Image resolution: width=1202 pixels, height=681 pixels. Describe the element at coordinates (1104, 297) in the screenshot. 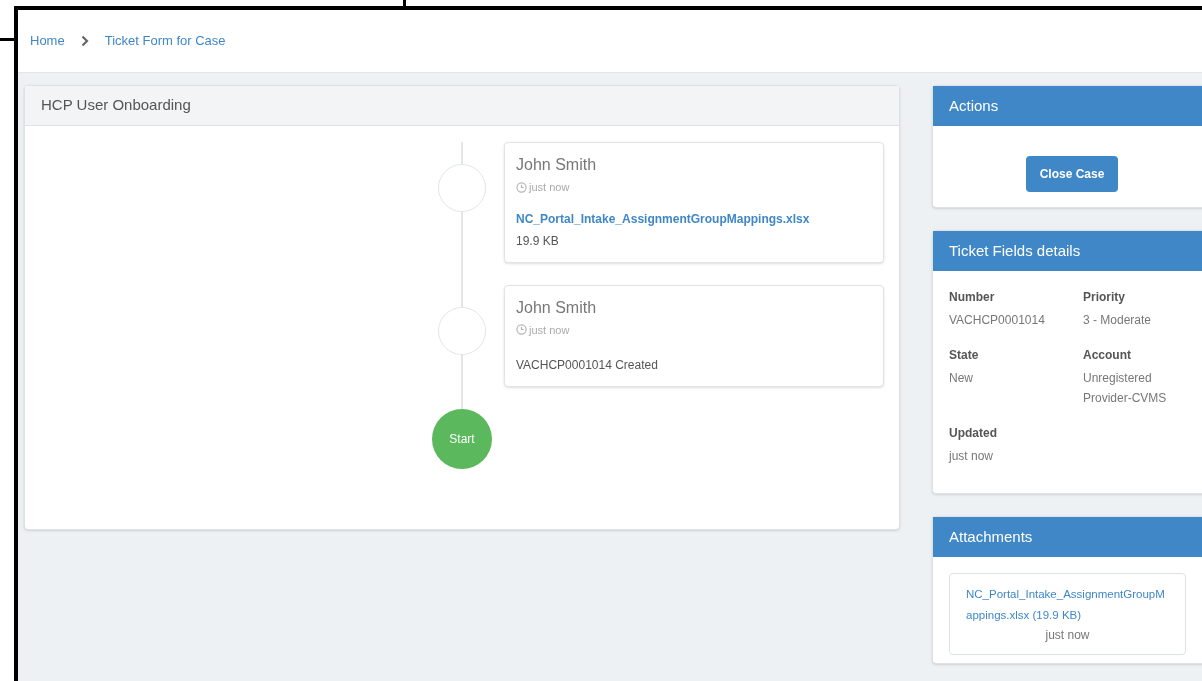

I see `field-label: Priority` at that location.